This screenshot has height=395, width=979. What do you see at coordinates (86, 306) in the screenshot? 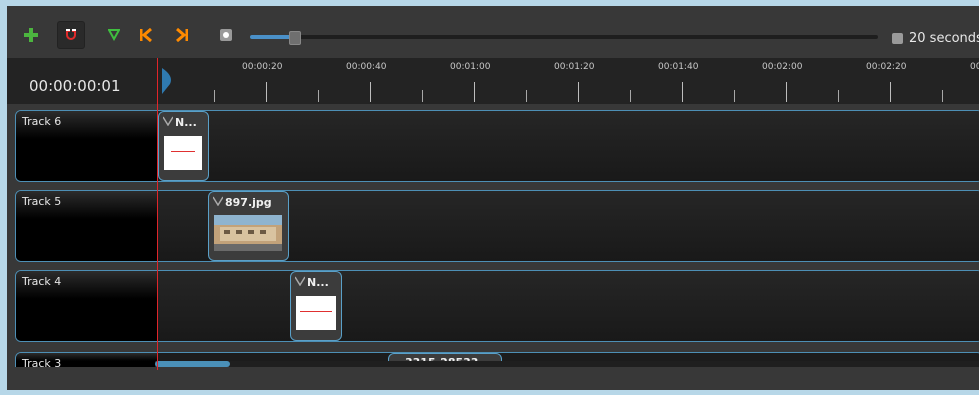
I see `track-header: Track 4` at bounding box center [86, 306].